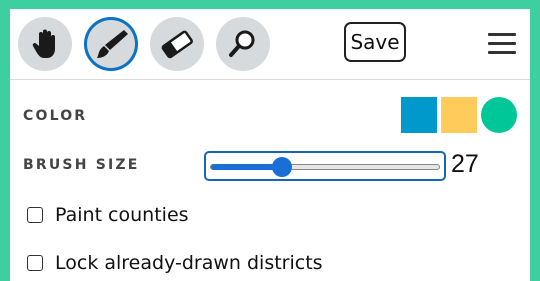 This screenshot has width=540, height=281. Describe the element at coordinates (281, 167) in the screenshot. I see `slider-thumb` at that location.